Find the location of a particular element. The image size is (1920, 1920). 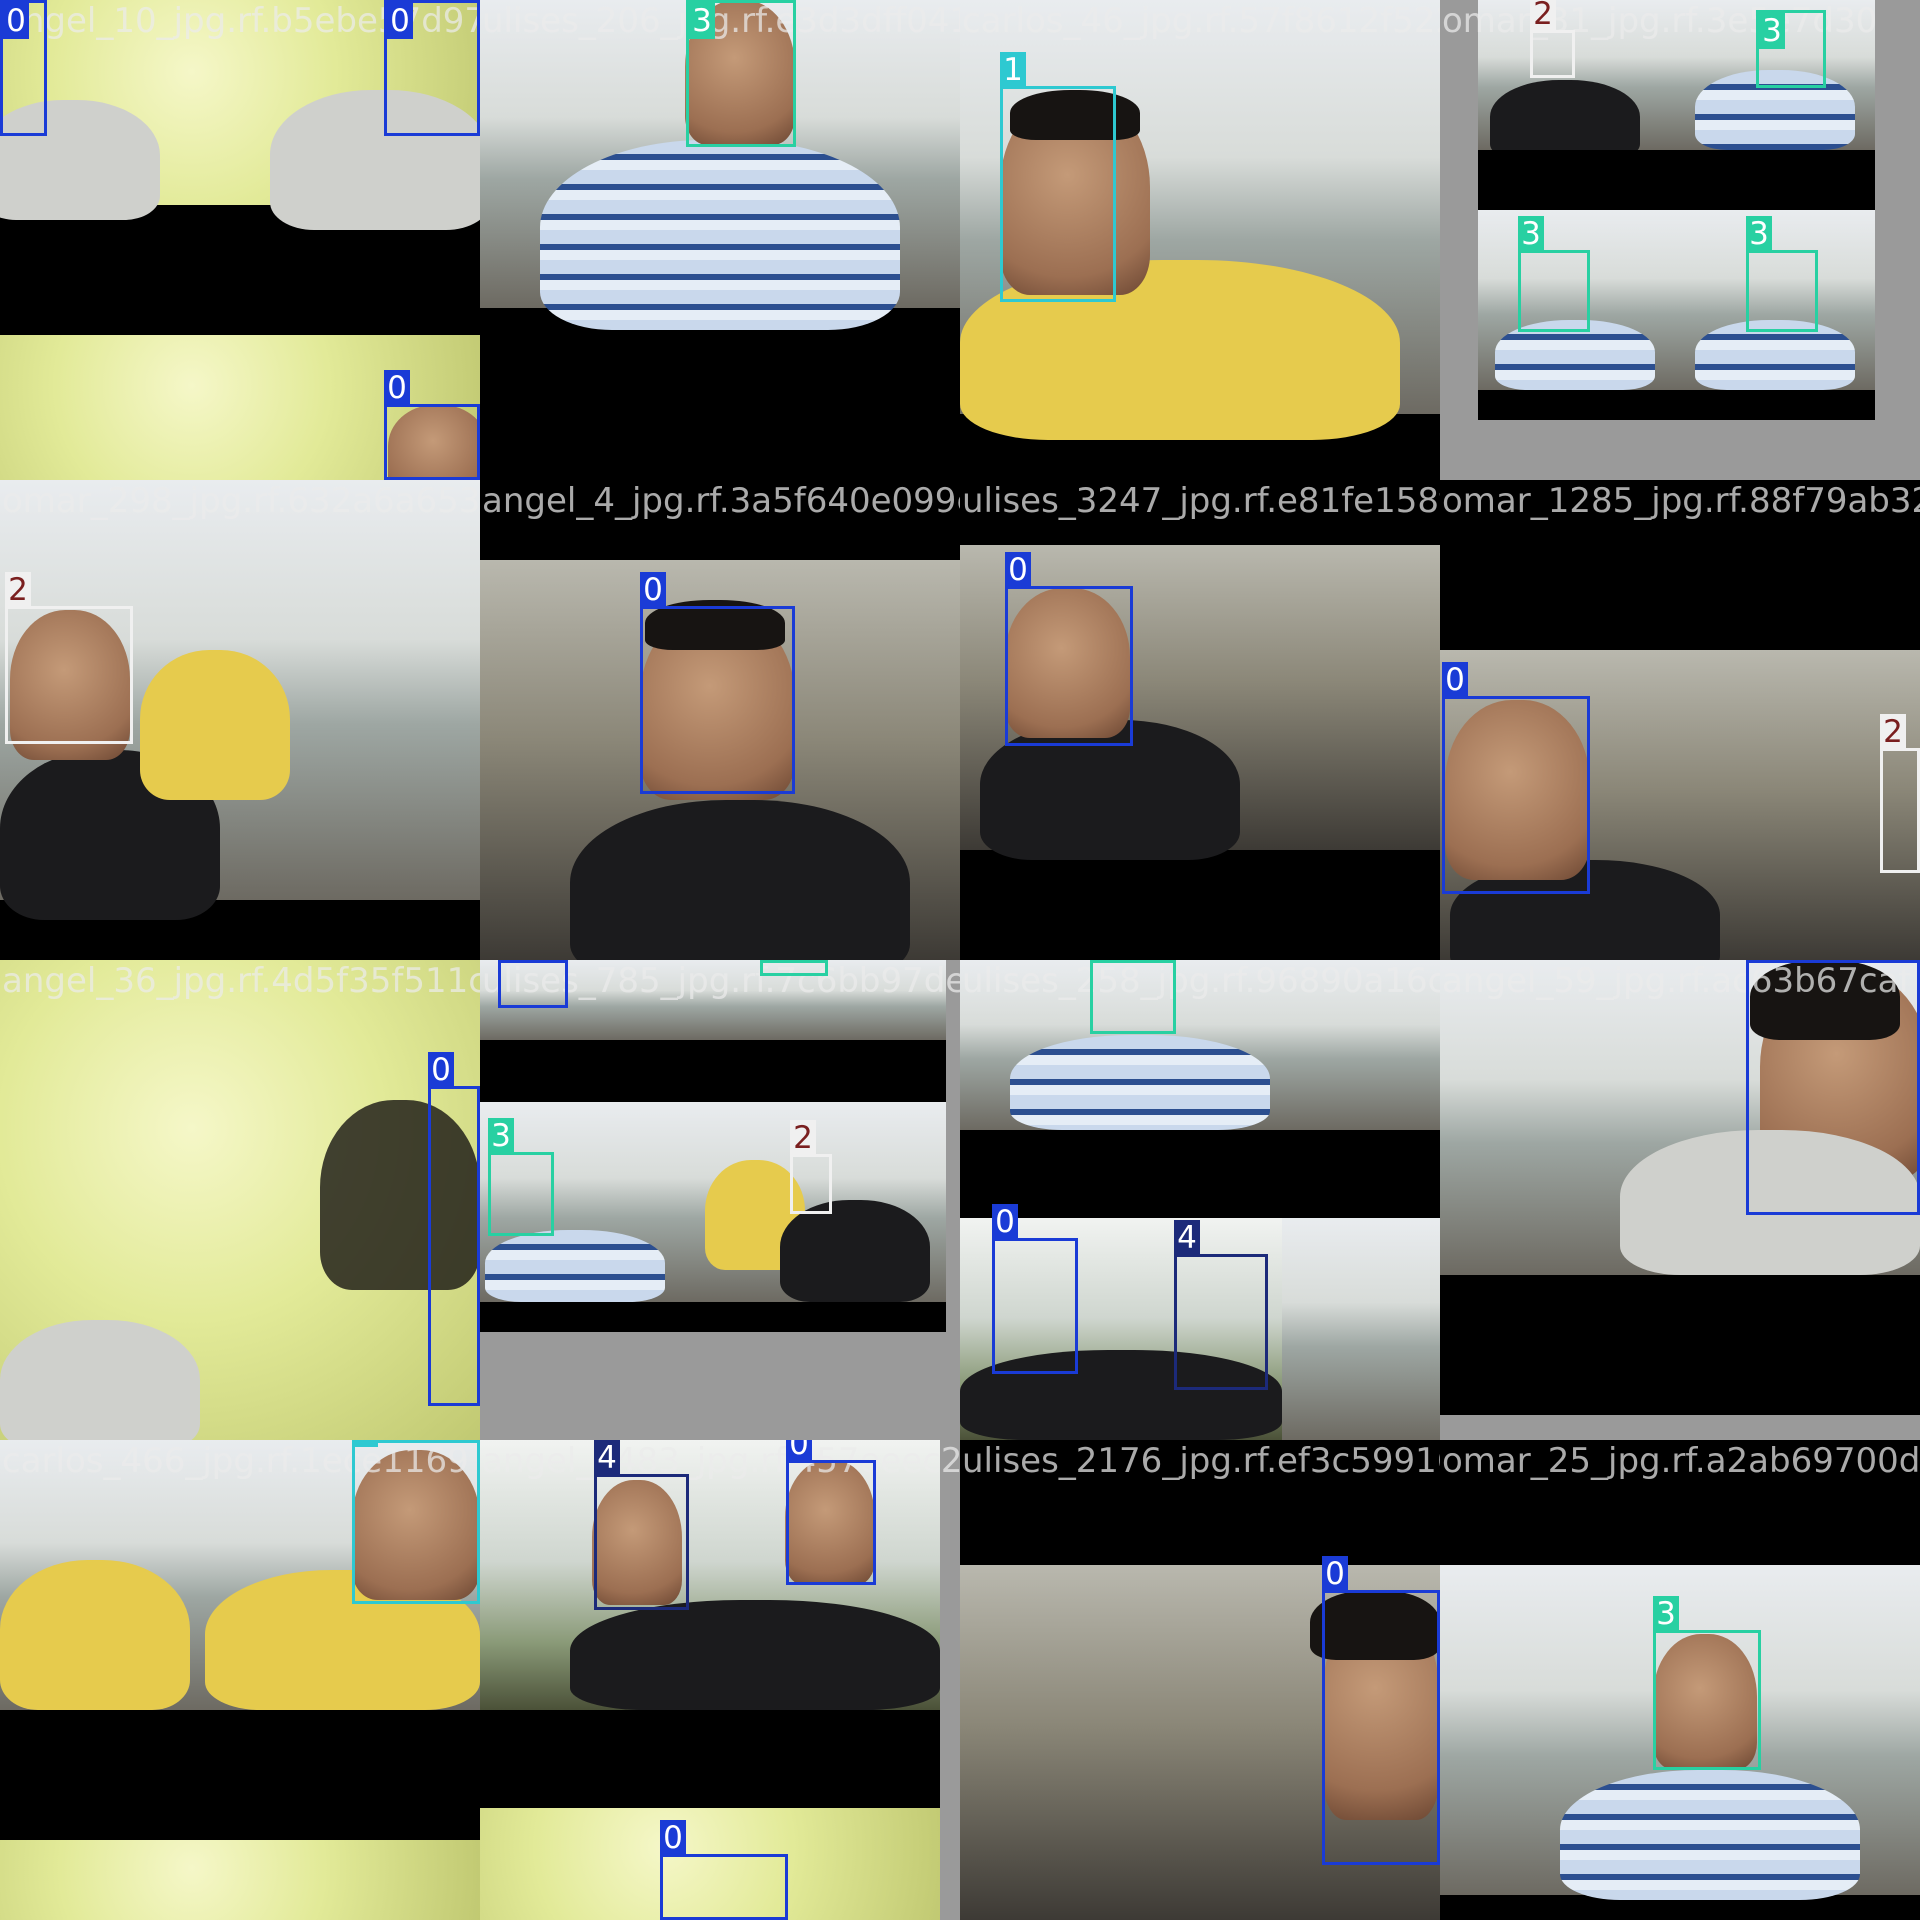

mosaic-tile: omar_31_jpg.rf.3e5e7d30 2 3 3 3 is located at coordinates (1680, 240).